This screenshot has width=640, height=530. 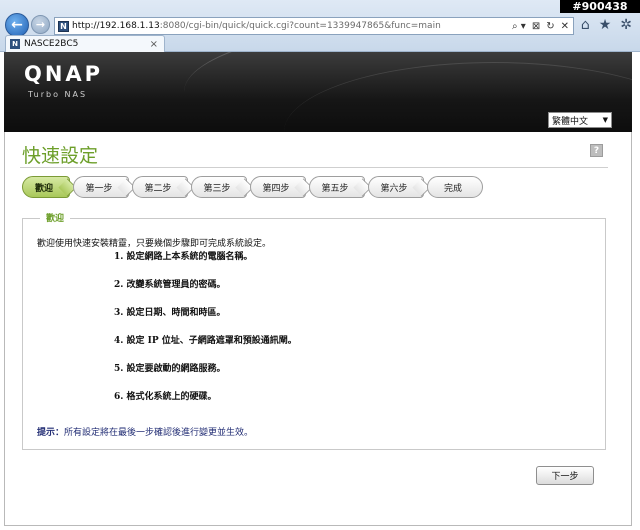 What do you see at coordinates (605, 120) in the screenshot?
I see `chevron-down-icon: ▼` at bounding box center [605, 120].